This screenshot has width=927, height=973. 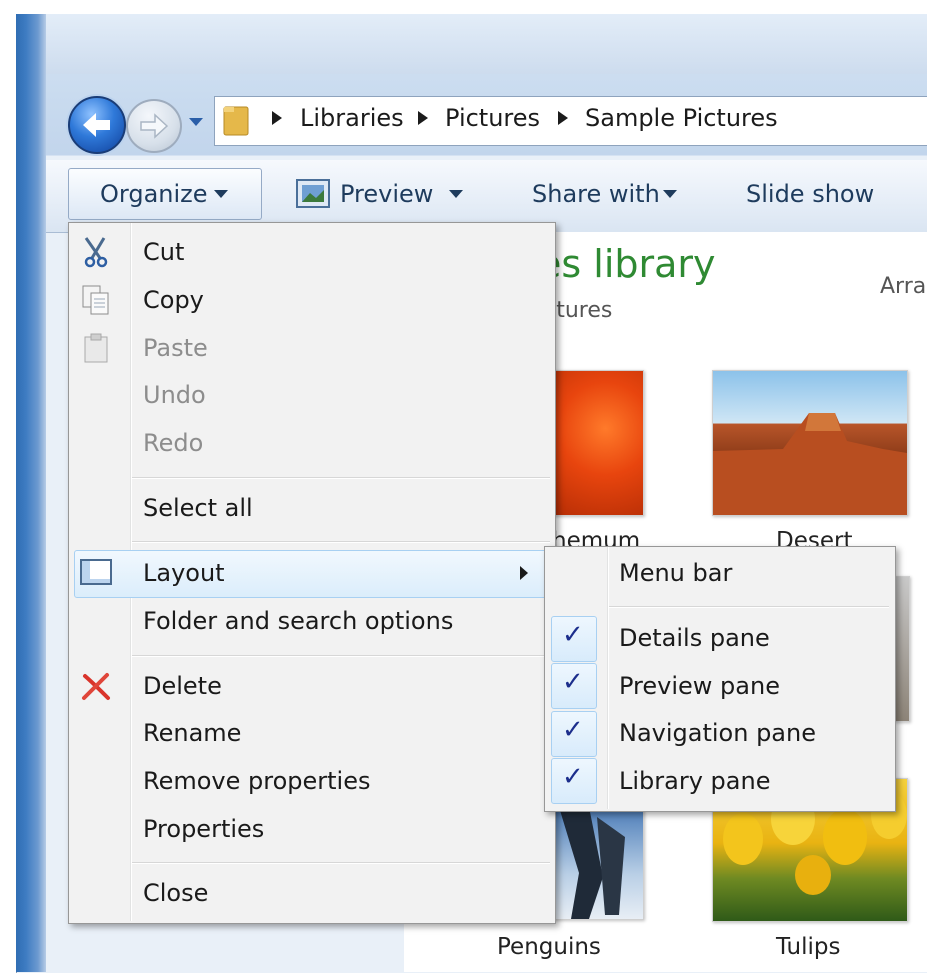 I want to click on menu-item-properties: Properties, so click(x=203, y=829).